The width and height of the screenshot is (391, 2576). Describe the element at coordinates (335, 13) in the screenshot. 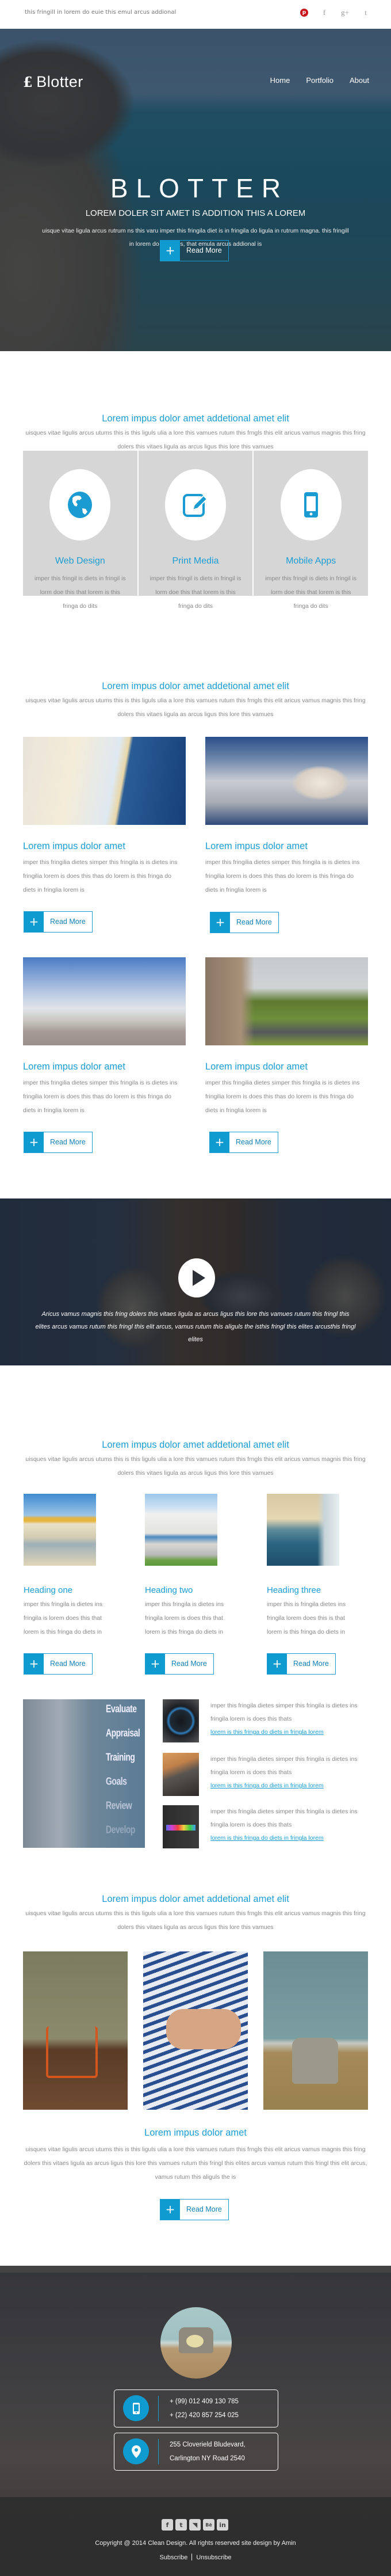

I see `top-social-links: p f g+ t` at that location.